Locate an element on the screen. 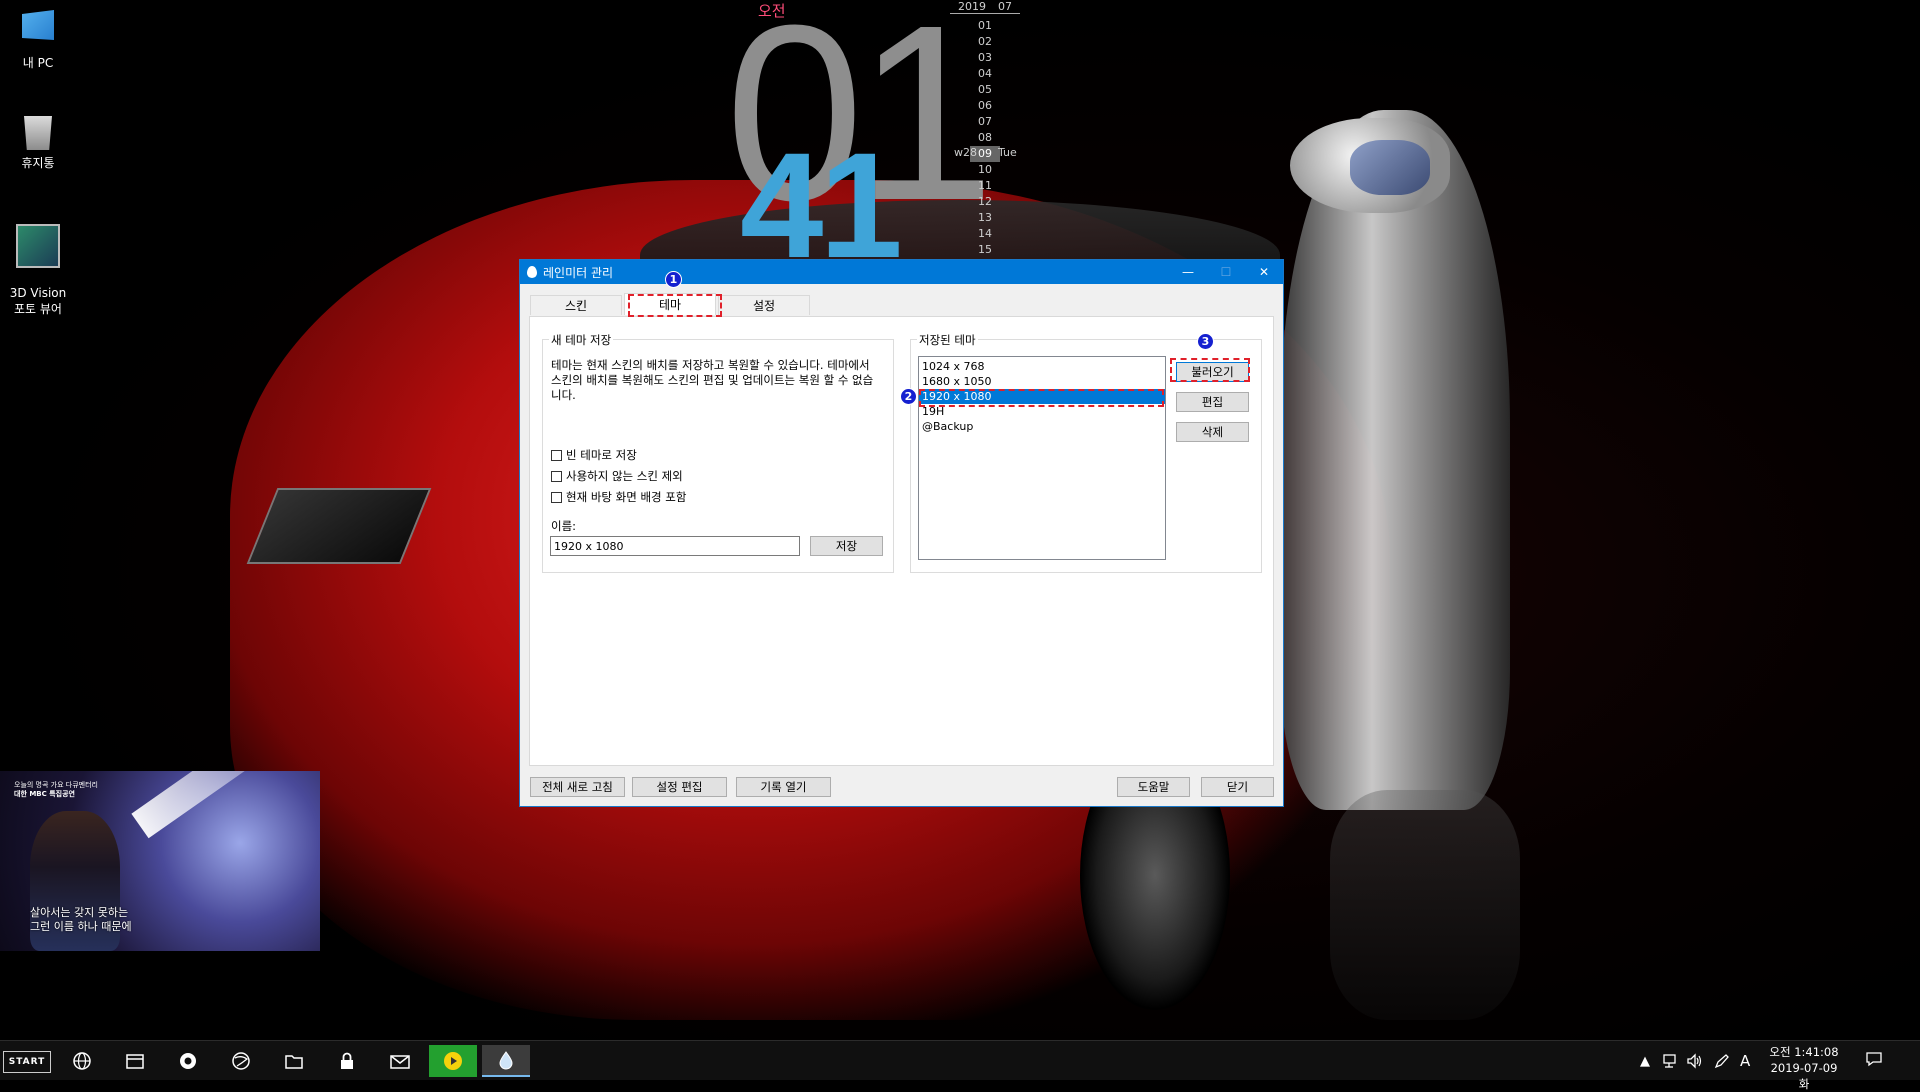 The width and height of the screenshot is (1920, 1092). theme-list-item: 1680 x 1050 is located at coordinates (1042, 381).